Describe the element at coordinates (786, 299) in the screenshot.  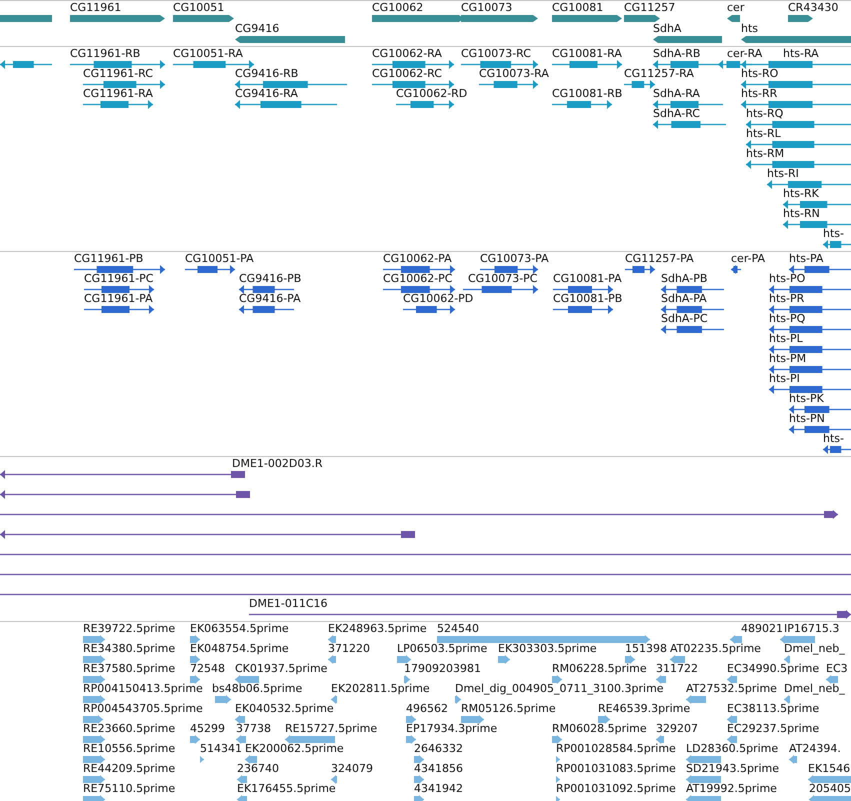
I see `feature-label: hts-PR` at that location.